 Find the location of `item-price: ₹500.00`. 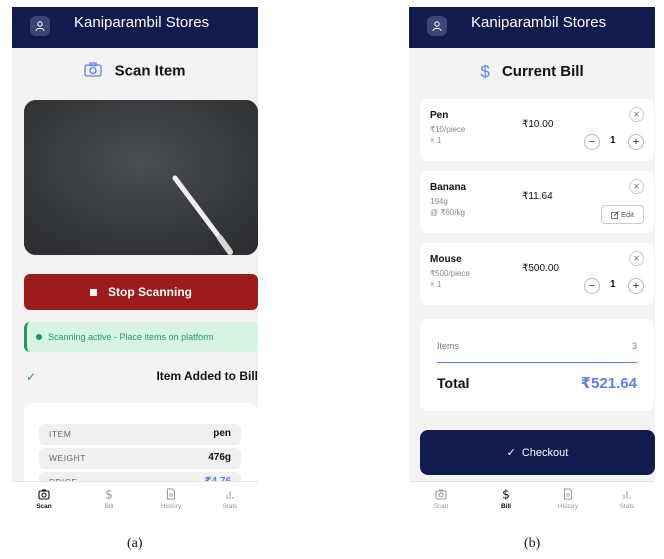

item-price: ₹500.00 is located at coordinates (540, 268).